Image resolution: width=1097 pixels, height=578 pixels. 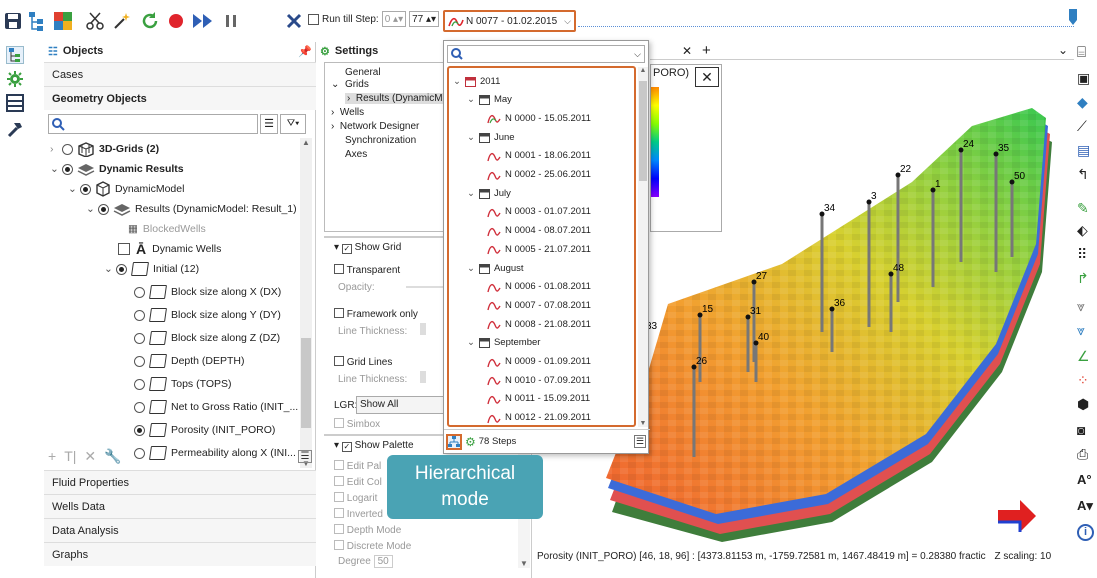 What do you see at coordinates (1082, 102) in the screenshot?
I see `layers-color-icon: ◆` at bounding box center [1082, 102].